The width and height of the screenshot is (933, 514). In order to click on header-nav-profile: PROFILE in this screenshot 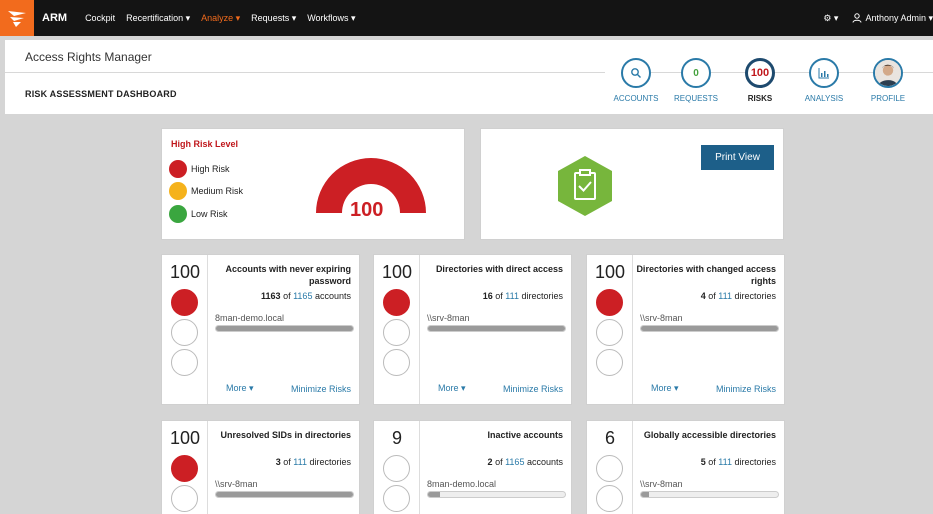, I will do `click(888, 80)`.